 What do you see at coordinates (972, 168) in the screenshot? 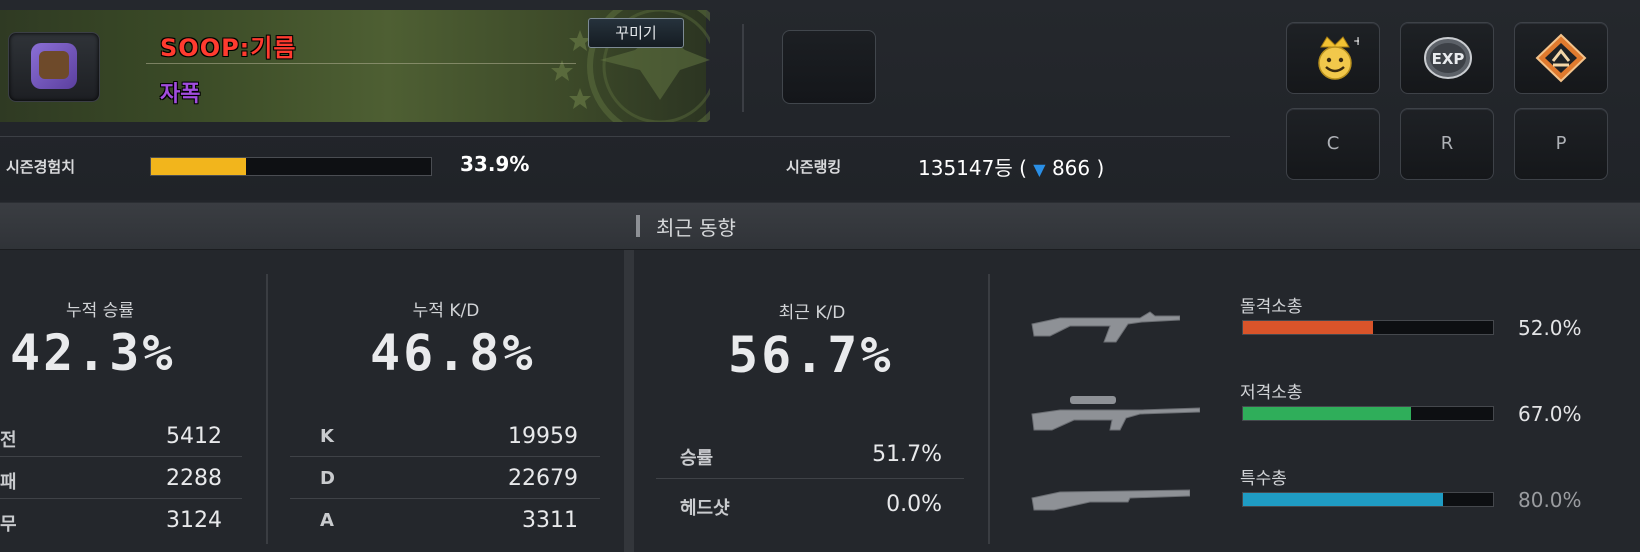
I see `rank-number: 135147등 (` at bounding box center [972, 168].